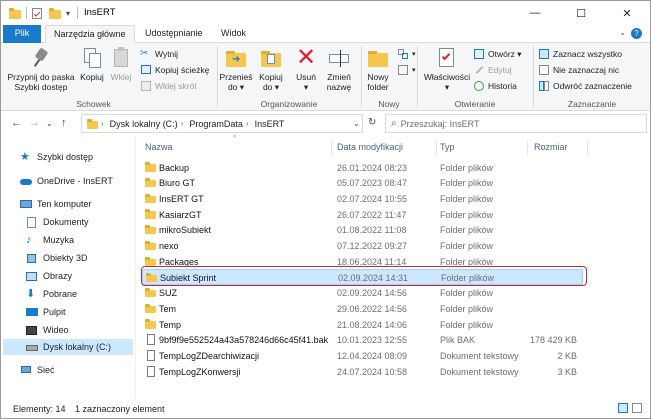 The width and height of the screenshot is (651, 419). Describe the element at coordinates (32, 258) in the screenshot. I see `cube-icon` at that location.